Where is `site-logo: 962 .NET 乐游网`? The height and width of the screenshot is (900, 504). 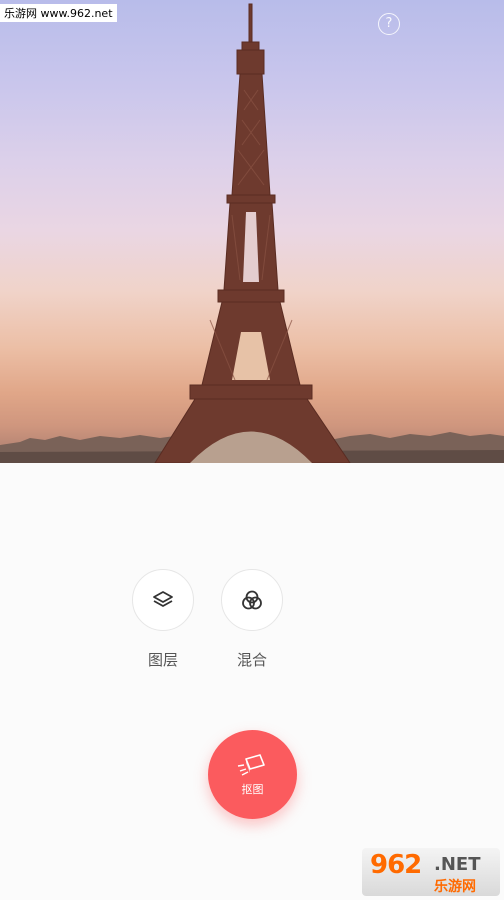 site-logo: 962 .NET 乐游网 is located at coordinates (431, 872).